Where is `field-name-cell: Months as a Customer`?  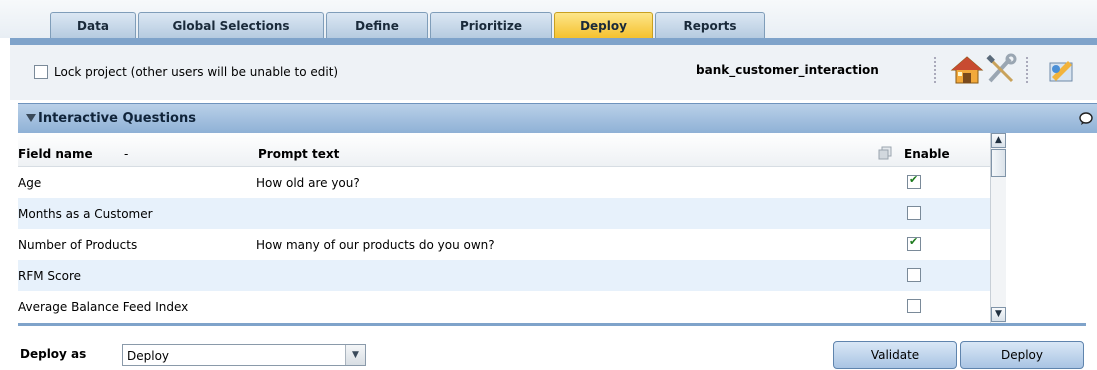 field-name-cell: Months as a Customer is located at coordinates (85, 214).